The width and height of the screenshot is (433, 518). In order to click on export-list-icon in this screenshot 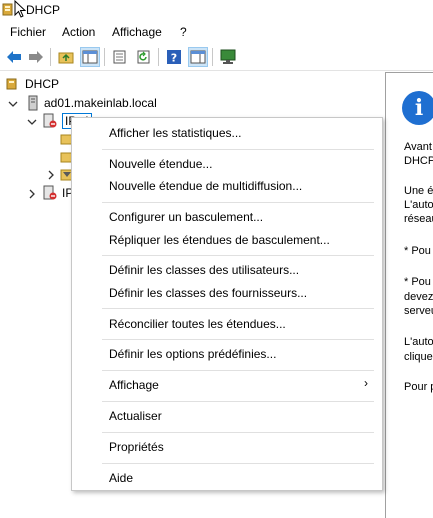, I will do `click(119, 57)`.